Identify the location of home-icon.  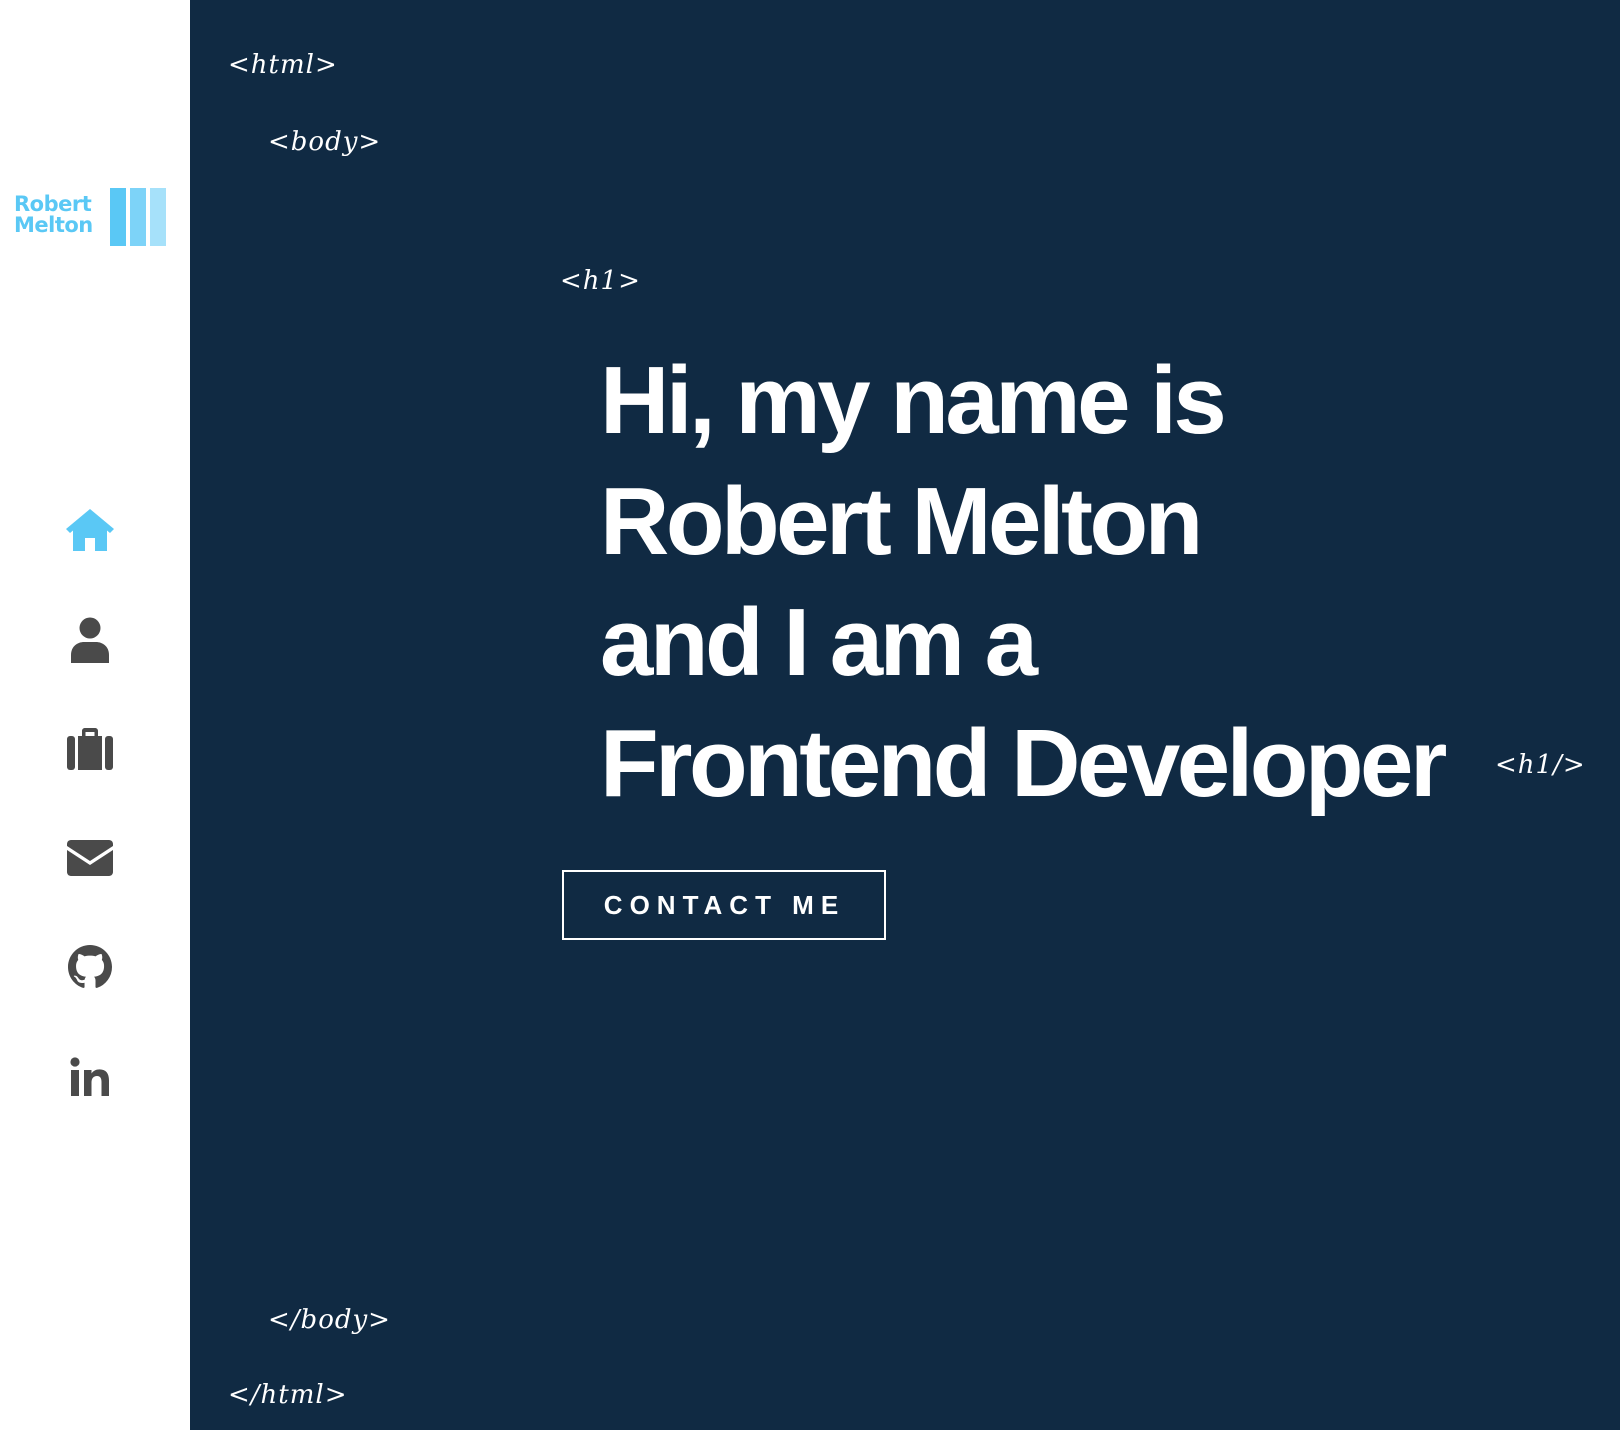
(90, 530).